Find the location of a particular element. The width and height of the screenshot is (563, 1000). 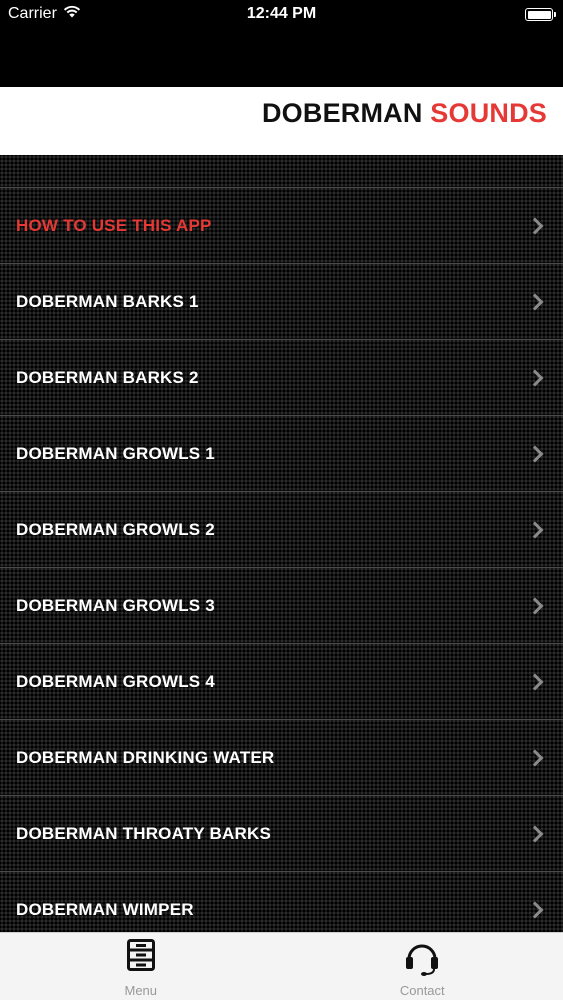

list-item: DOBERMAN GROWLS 4 is located at coordinates (281, 682).